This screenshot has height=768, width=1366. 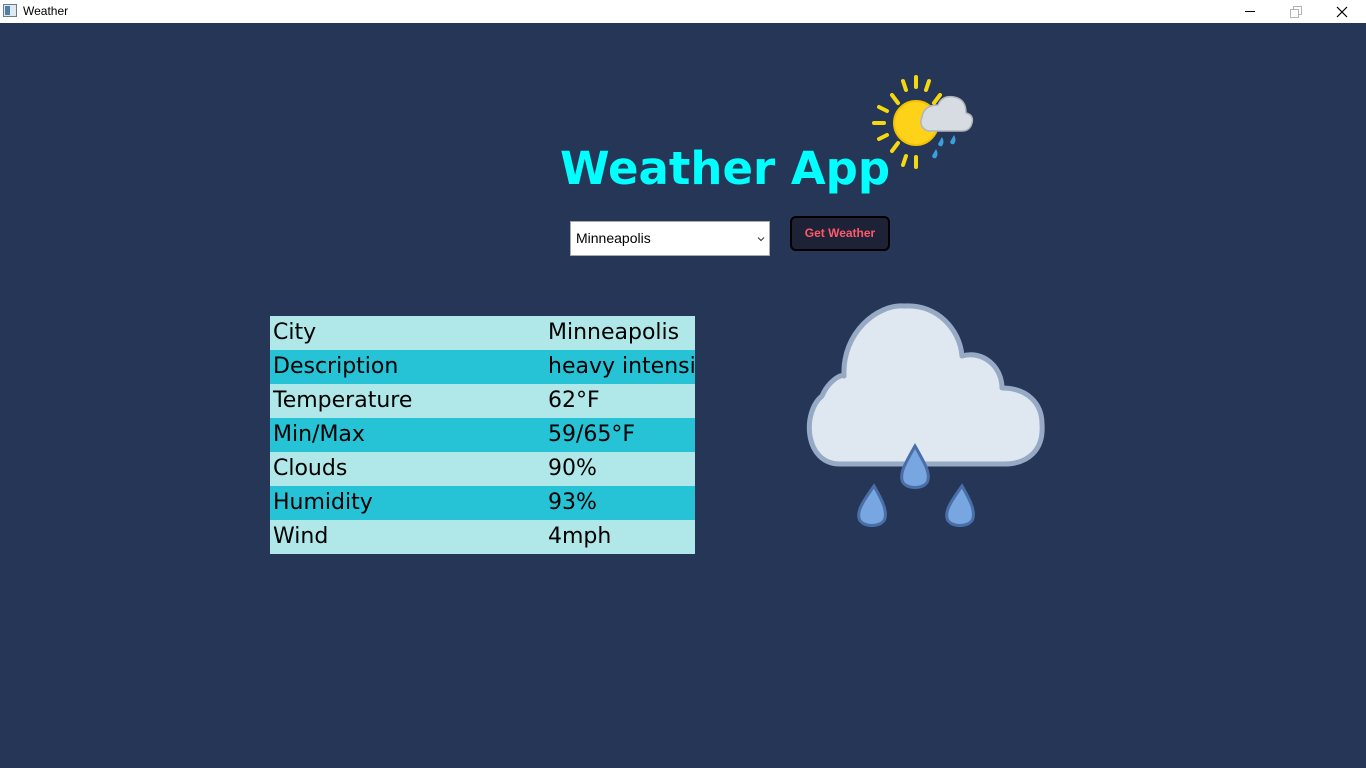 What do you see at coordinates (574, 400) in the screenshot?
I see `row-value: 62°F` at bounding box center [574, 400].